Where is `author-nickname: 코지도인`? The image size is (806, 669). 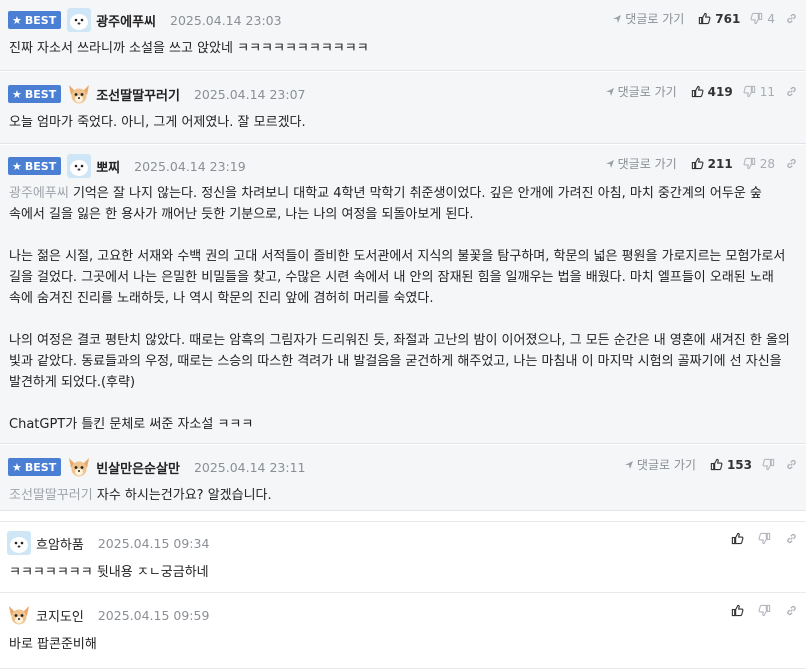 author-nickname: 코지도인 is located at coordinates (60, 615).